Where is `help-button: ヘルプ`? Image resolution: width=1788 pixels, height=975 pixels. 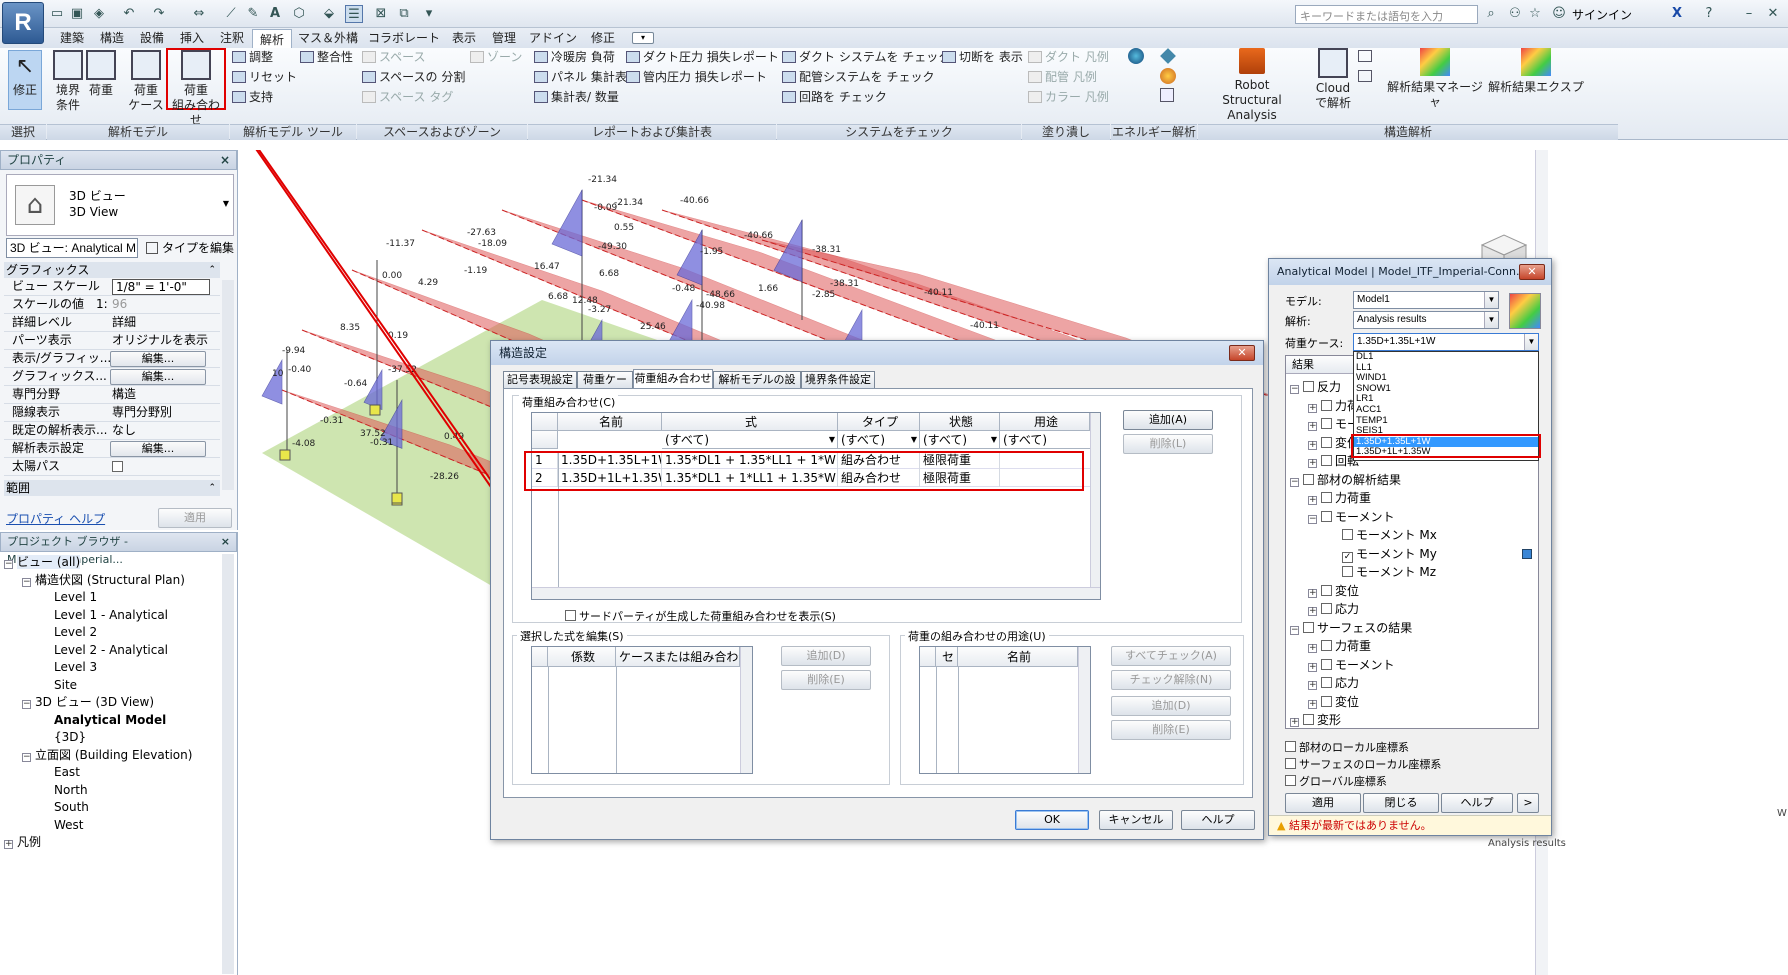
help-button: ヘルプ is located at coordinates (1477, 803).